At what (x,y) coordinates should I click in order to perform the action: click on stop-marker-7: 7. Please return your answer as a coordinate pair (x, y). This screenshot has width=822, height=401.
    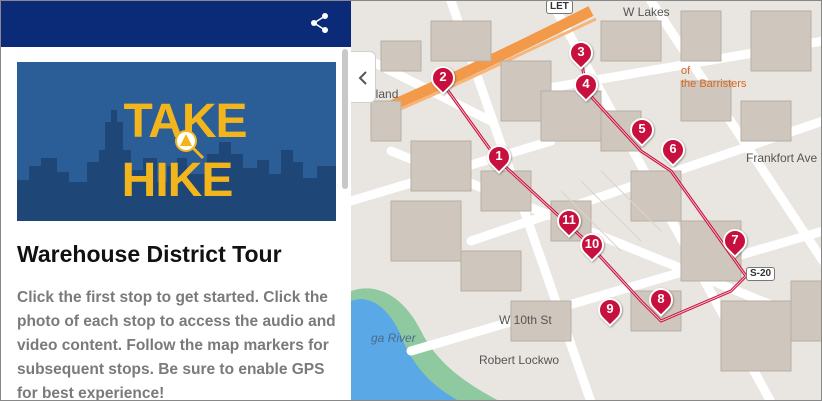
    Looking at the image, I should click on (735, 242).